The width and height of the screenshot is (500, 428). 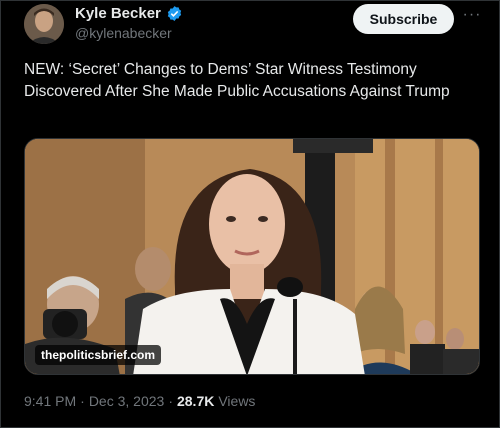 I want to click on views-count: 28.7K, so click(x=195, y=401).